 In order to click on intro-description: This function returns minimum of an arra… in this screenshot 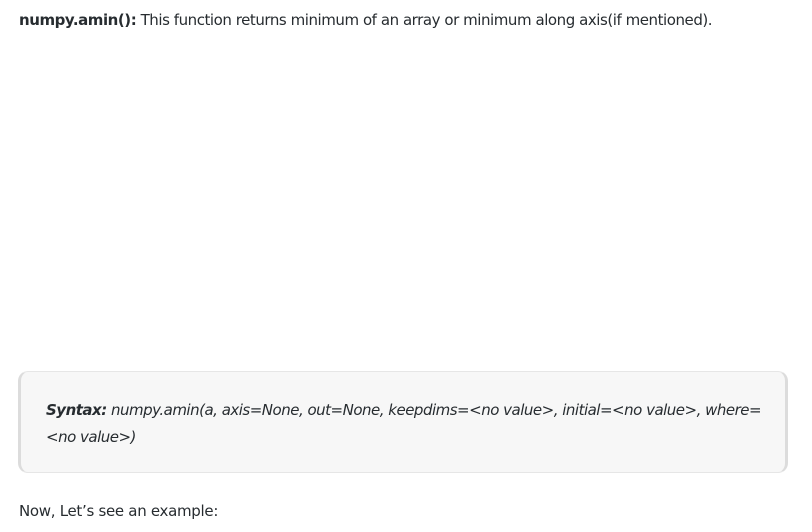, I will do `click(424, 20)`.